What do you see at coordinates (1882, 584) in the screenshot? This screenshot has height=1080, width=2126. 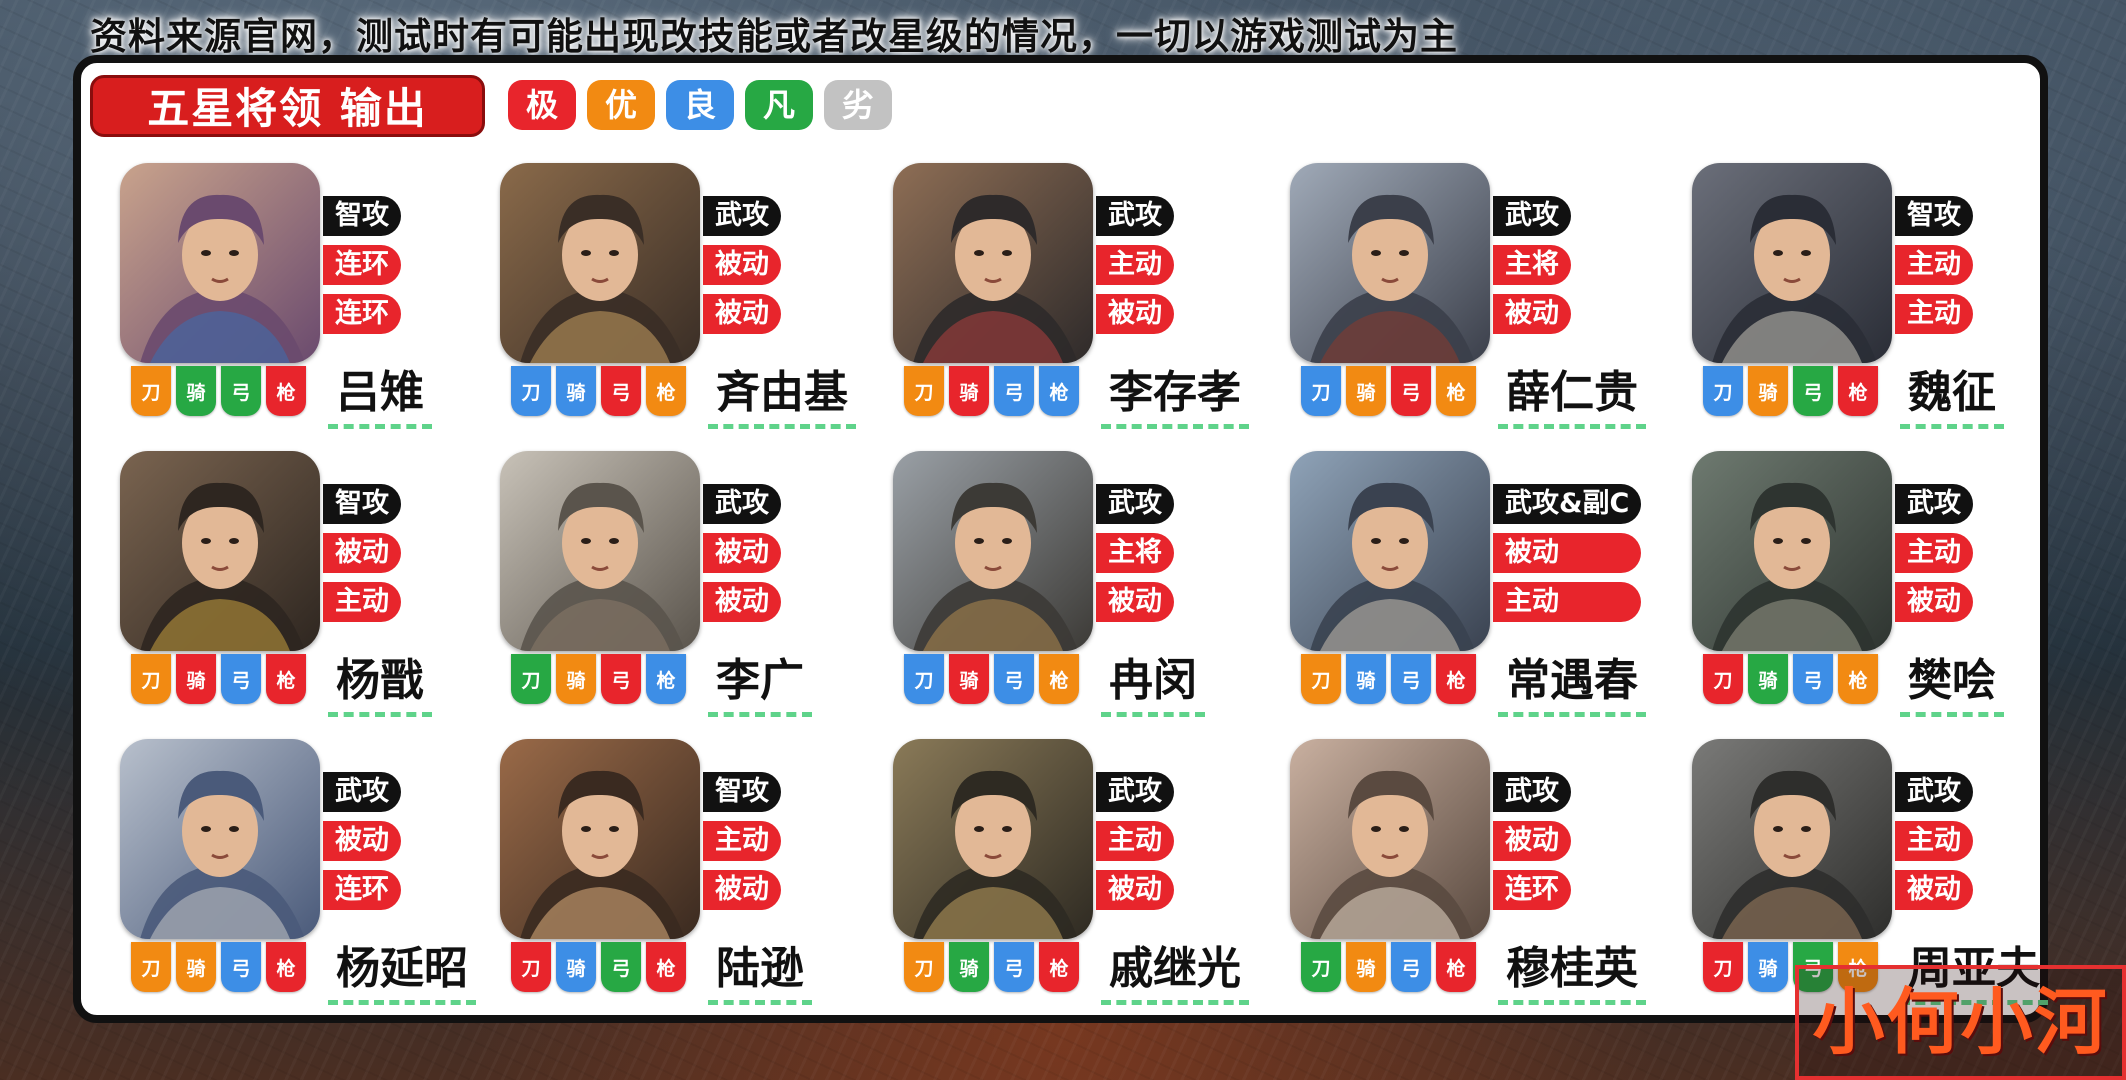 I see `general-card: 武攻 主动 被动刀骑弓枪樊哙` at bounding box center [1882, 584].